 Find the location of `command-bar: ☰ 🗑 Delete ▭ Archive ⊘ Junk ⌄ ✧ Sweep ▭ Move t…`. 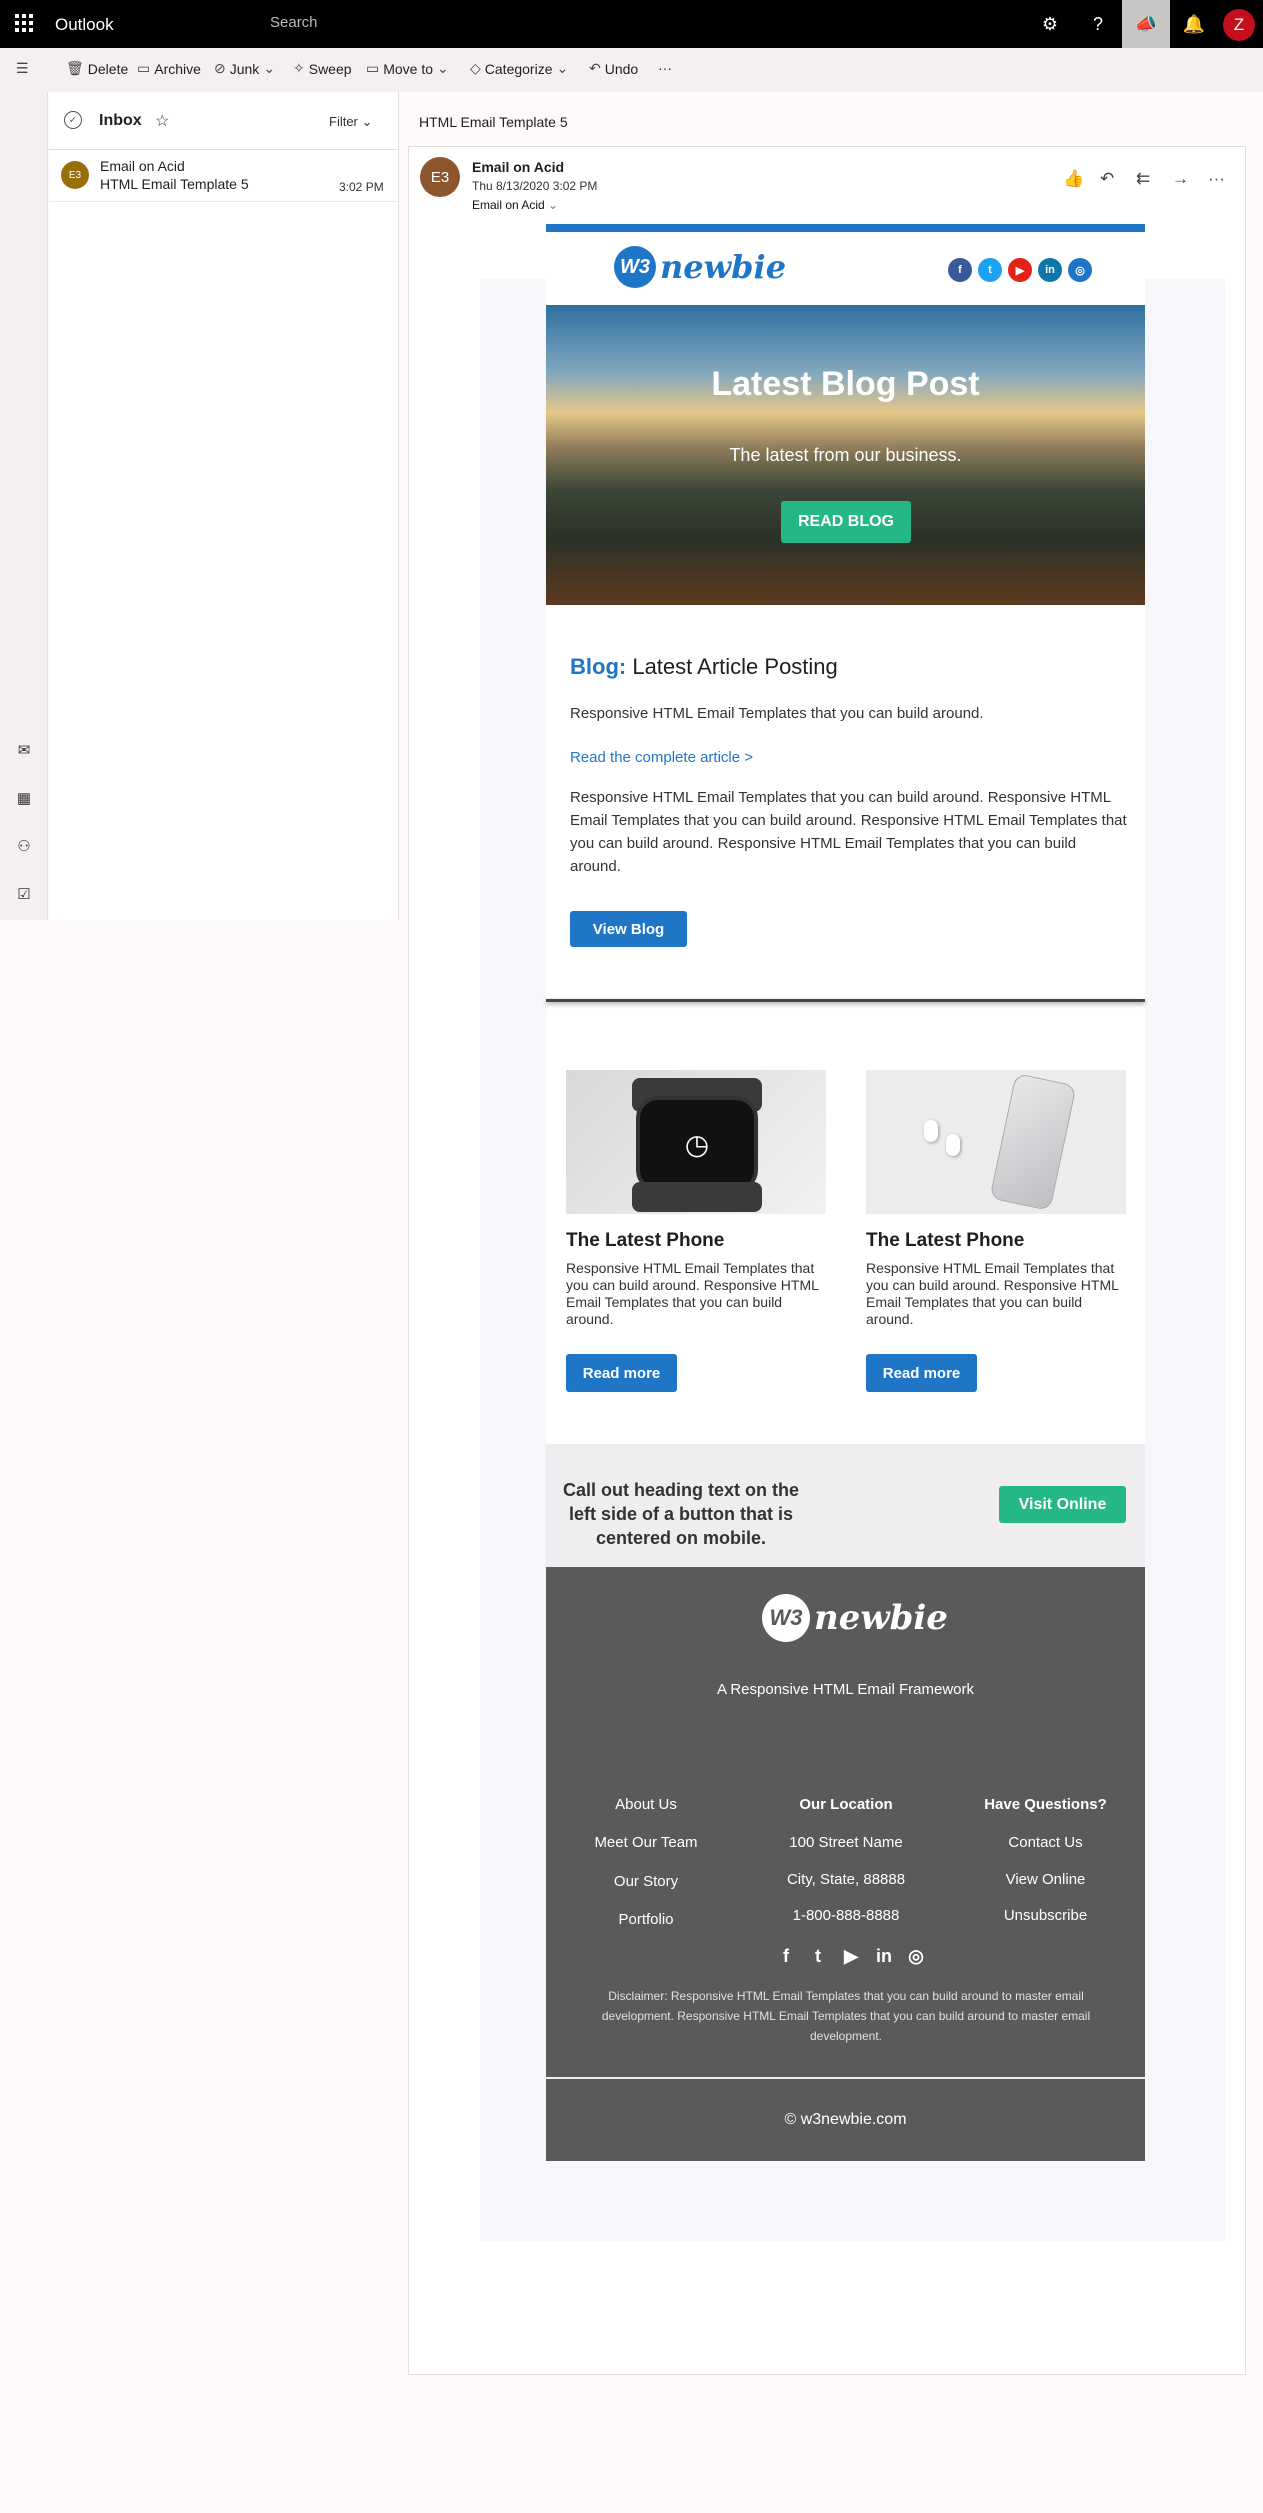

command-bar: ☰ 🗑 Delete ▭ Archive ⊘ Junk ⌄ ✧ Sweep ▭ Move t… is located at coordinates (631, 70).